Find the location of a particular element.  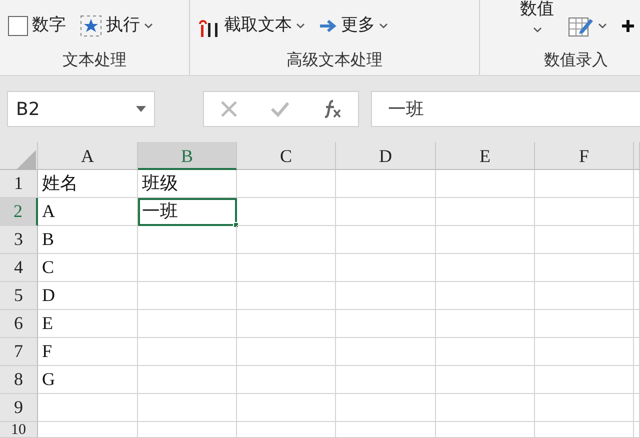

row-header: 1 is located at coordinates (19, 184).